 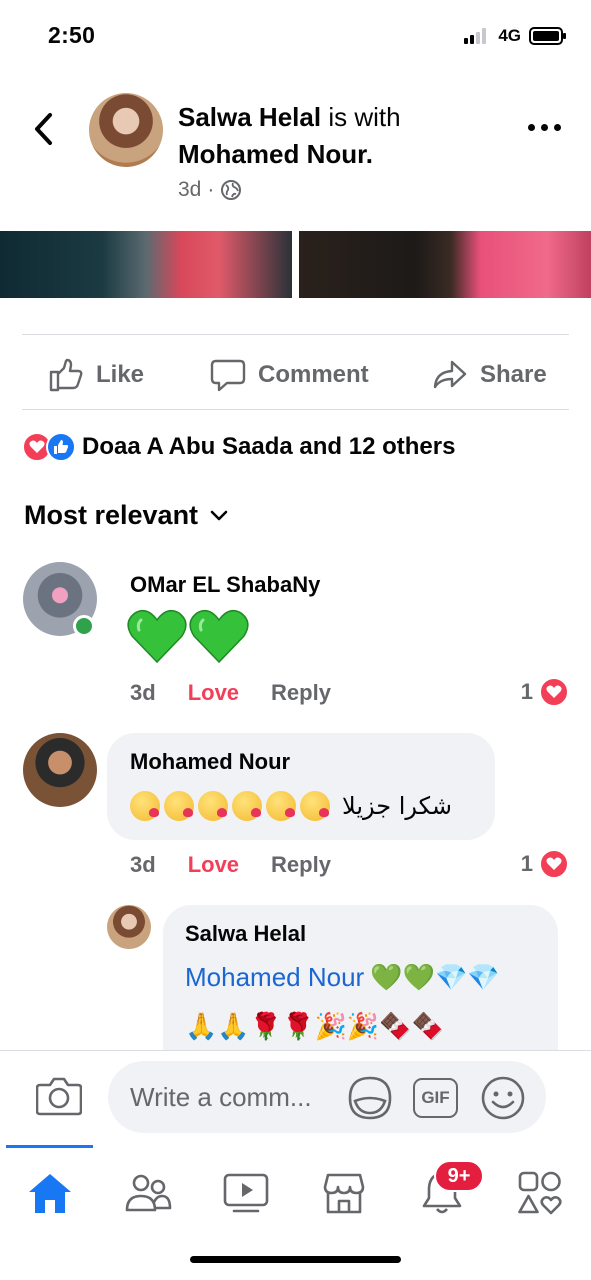 I want to click on tagged-name: Mohamed Nour., so click(x=275, y=154).